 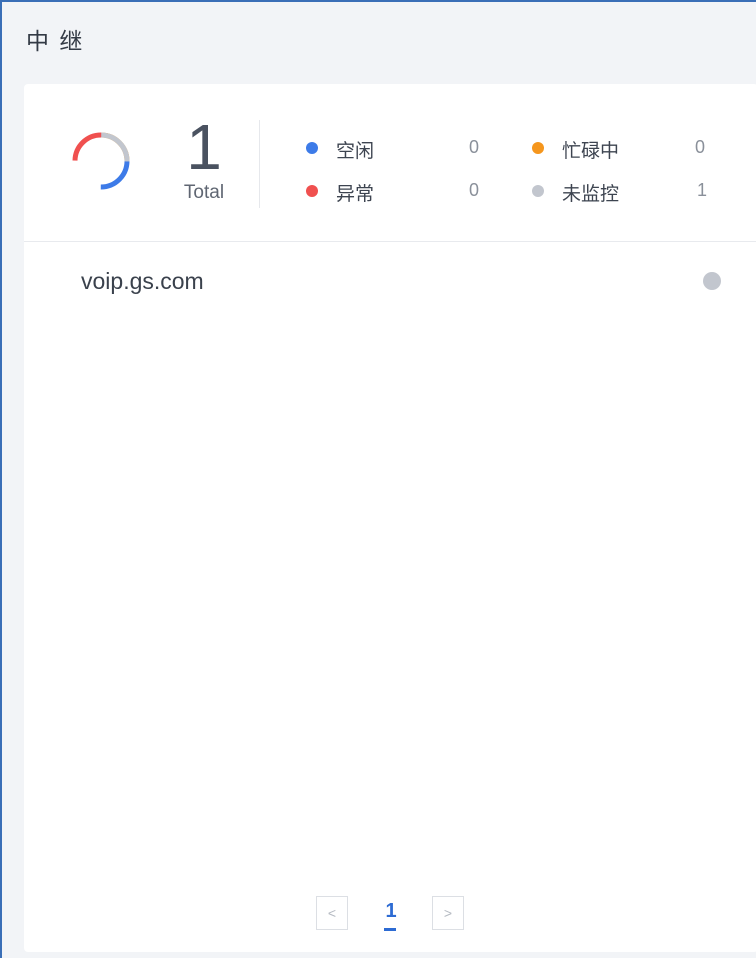 What do you see at coordinates (142, 281) in the screenshot?
I see `trunk-name: voip.gs.com` at bounding box center [142, 281].